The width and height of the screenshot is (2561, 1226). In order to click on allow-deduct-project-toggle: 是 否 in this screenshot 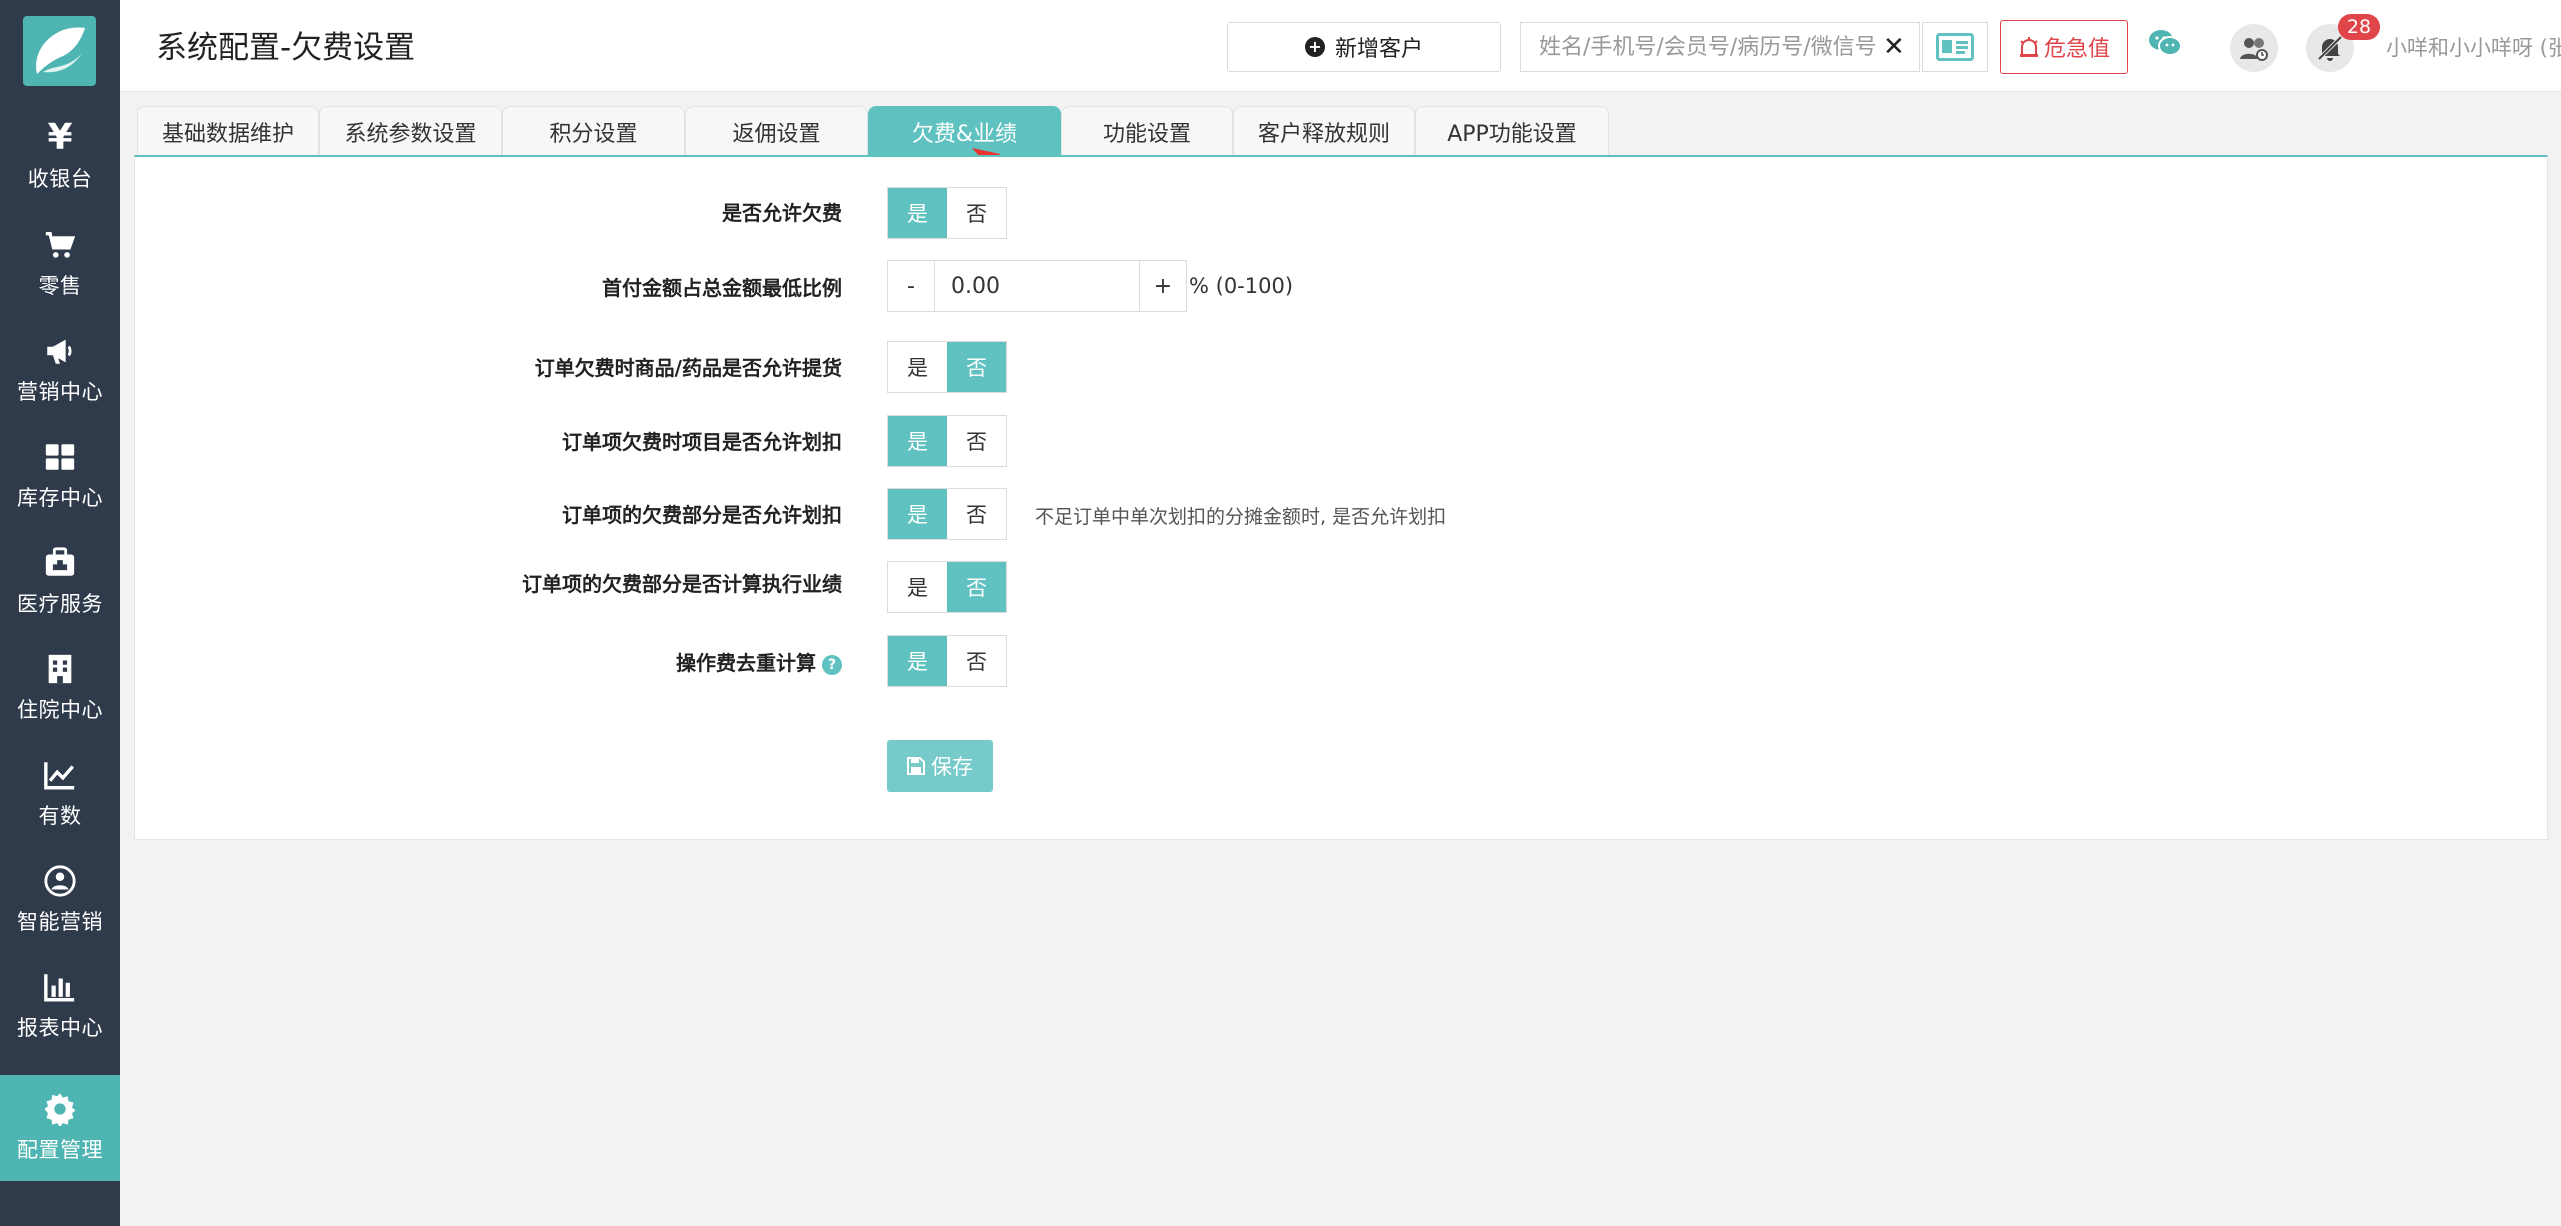, I will do `click(947, 441)`.